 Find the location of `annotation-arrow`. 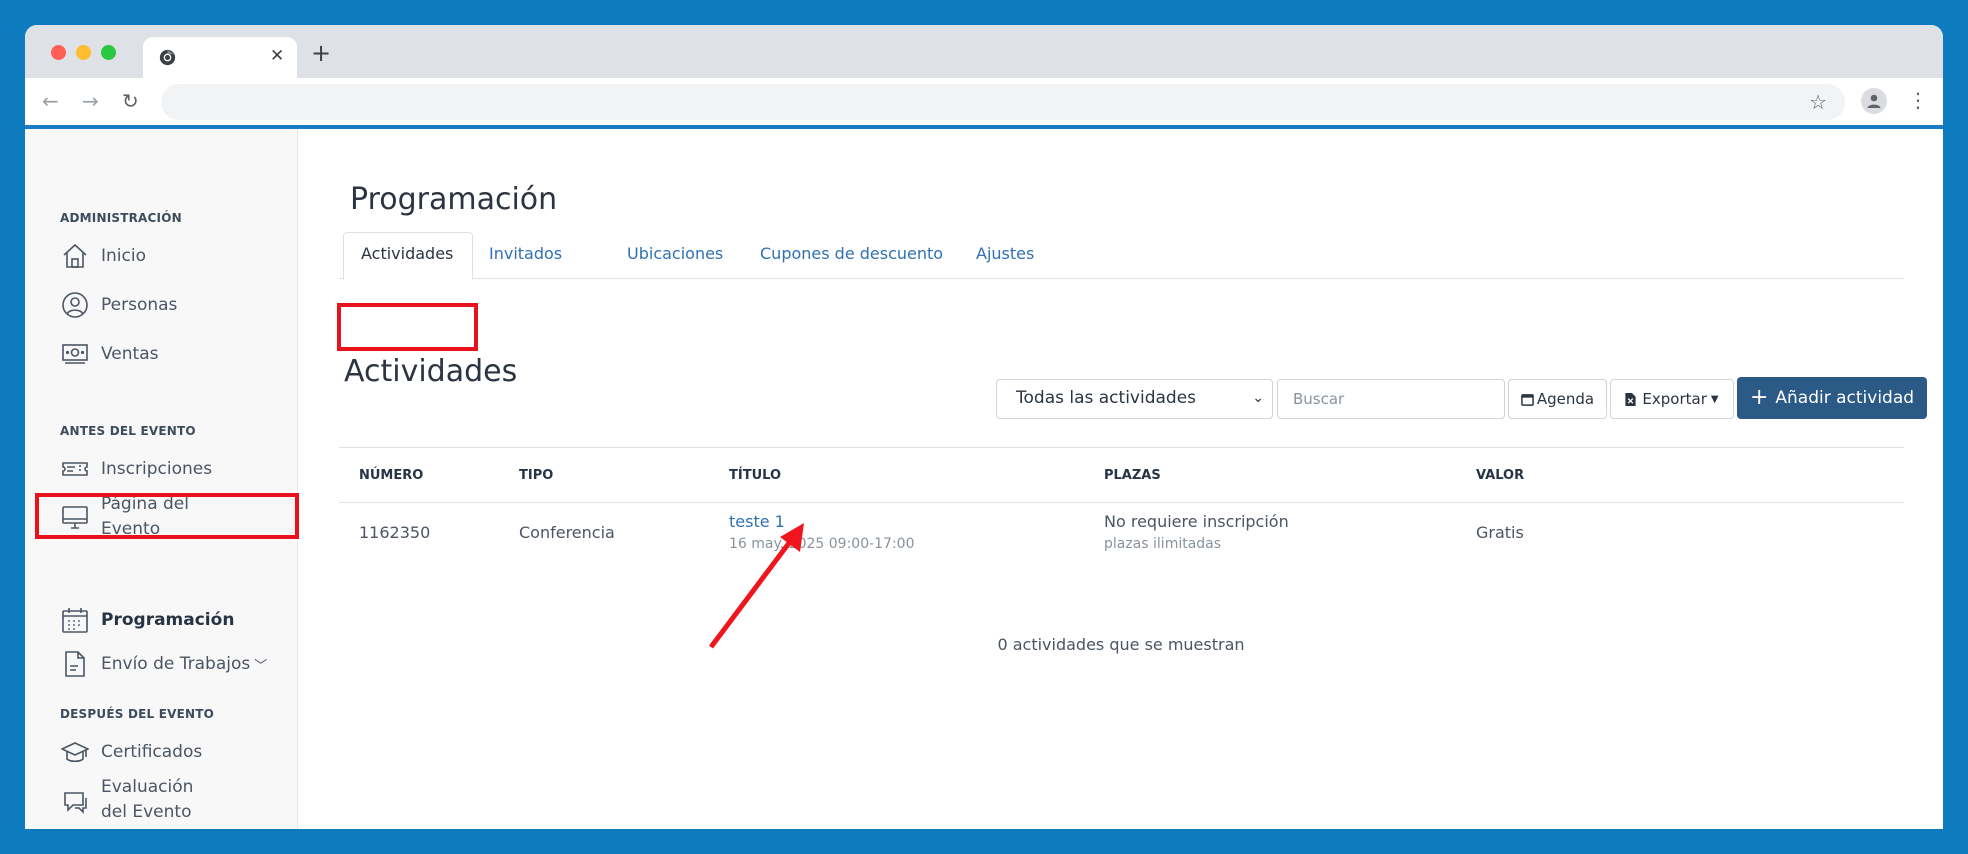

annotation-arrow is located at coordinates (756, 586).